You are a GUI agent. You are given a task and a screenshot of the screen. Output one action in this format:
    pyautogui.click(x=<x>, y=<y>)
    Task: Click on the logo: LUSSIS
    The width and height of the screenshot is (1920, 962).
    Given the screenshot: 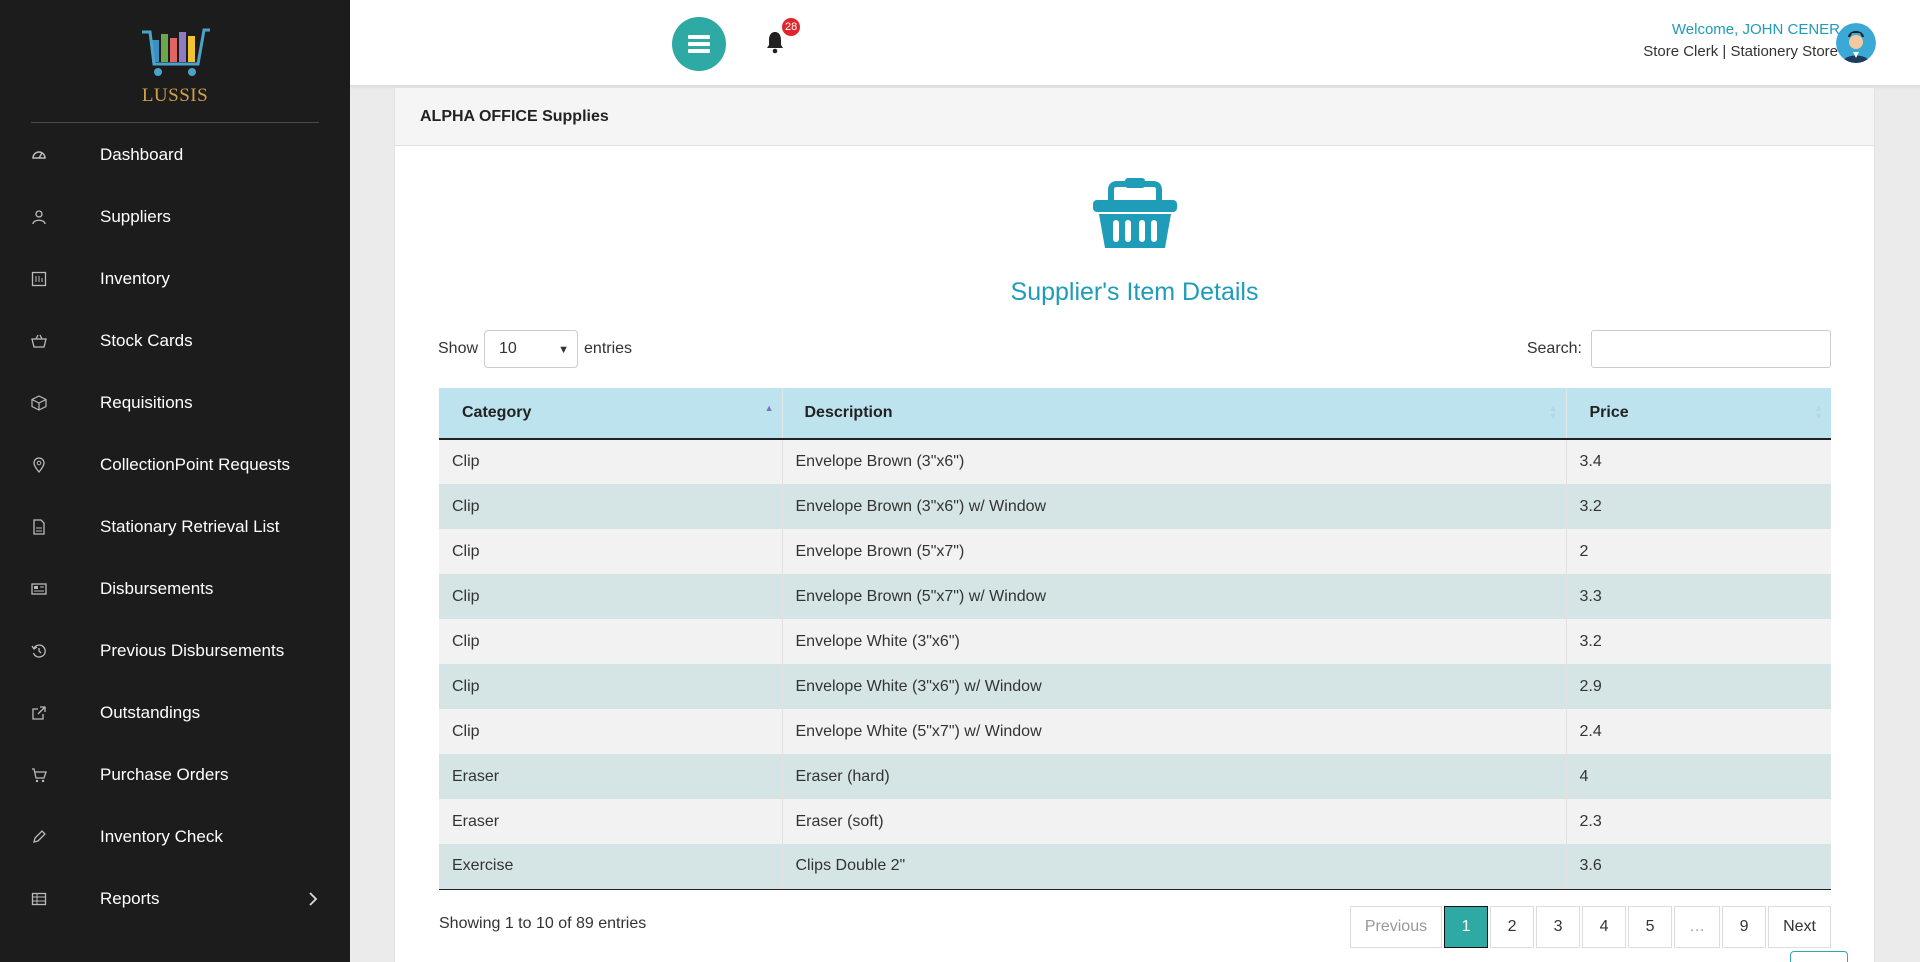 What is the action you would take?
    pyautogui.click(x=175, y=61)
    